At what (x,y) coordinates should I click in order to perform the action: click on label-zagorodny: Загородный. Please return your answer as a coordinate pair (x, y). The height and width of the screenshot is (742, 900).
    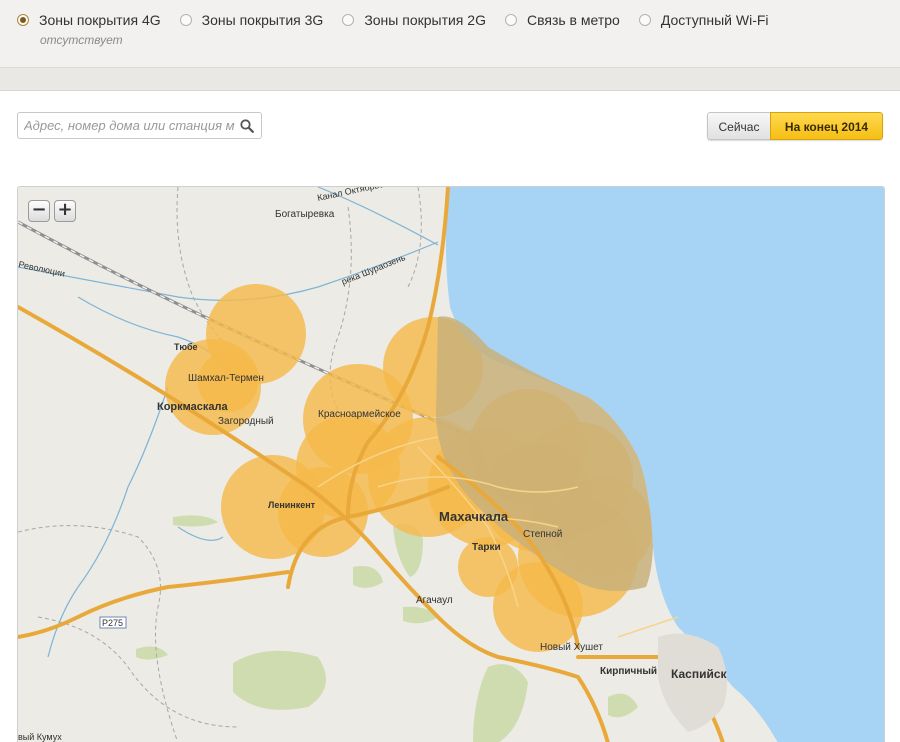
    Looking at the image, I should click on (246, 421).